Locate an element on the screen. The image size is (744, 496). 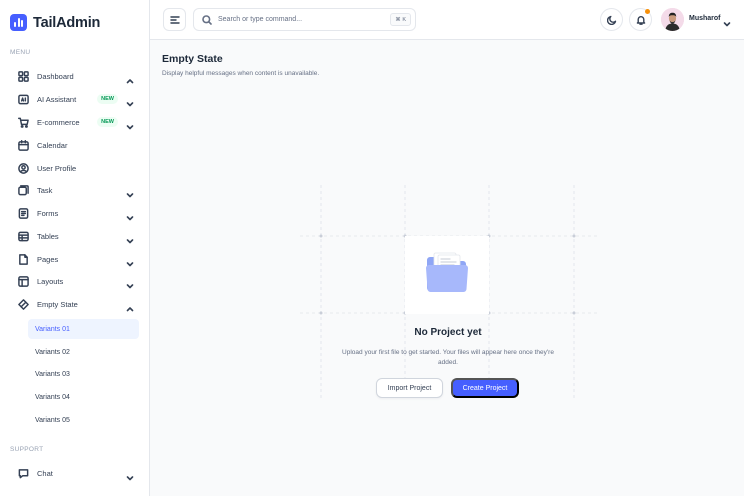
user-circle-icon is located at coordinates (23, 168).